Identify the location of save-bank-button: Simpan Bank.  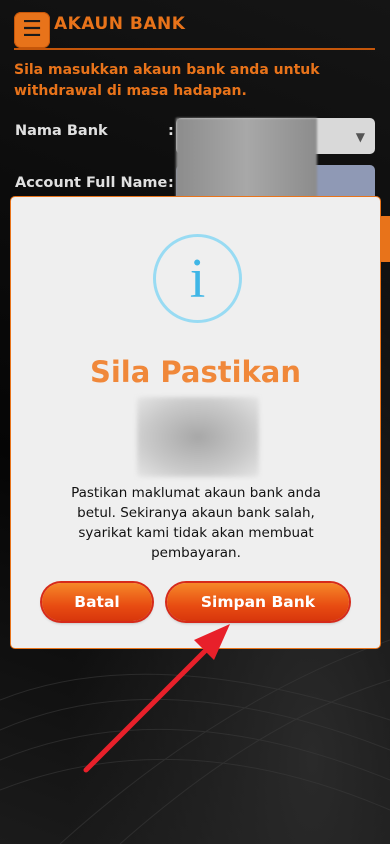
(258, 602).